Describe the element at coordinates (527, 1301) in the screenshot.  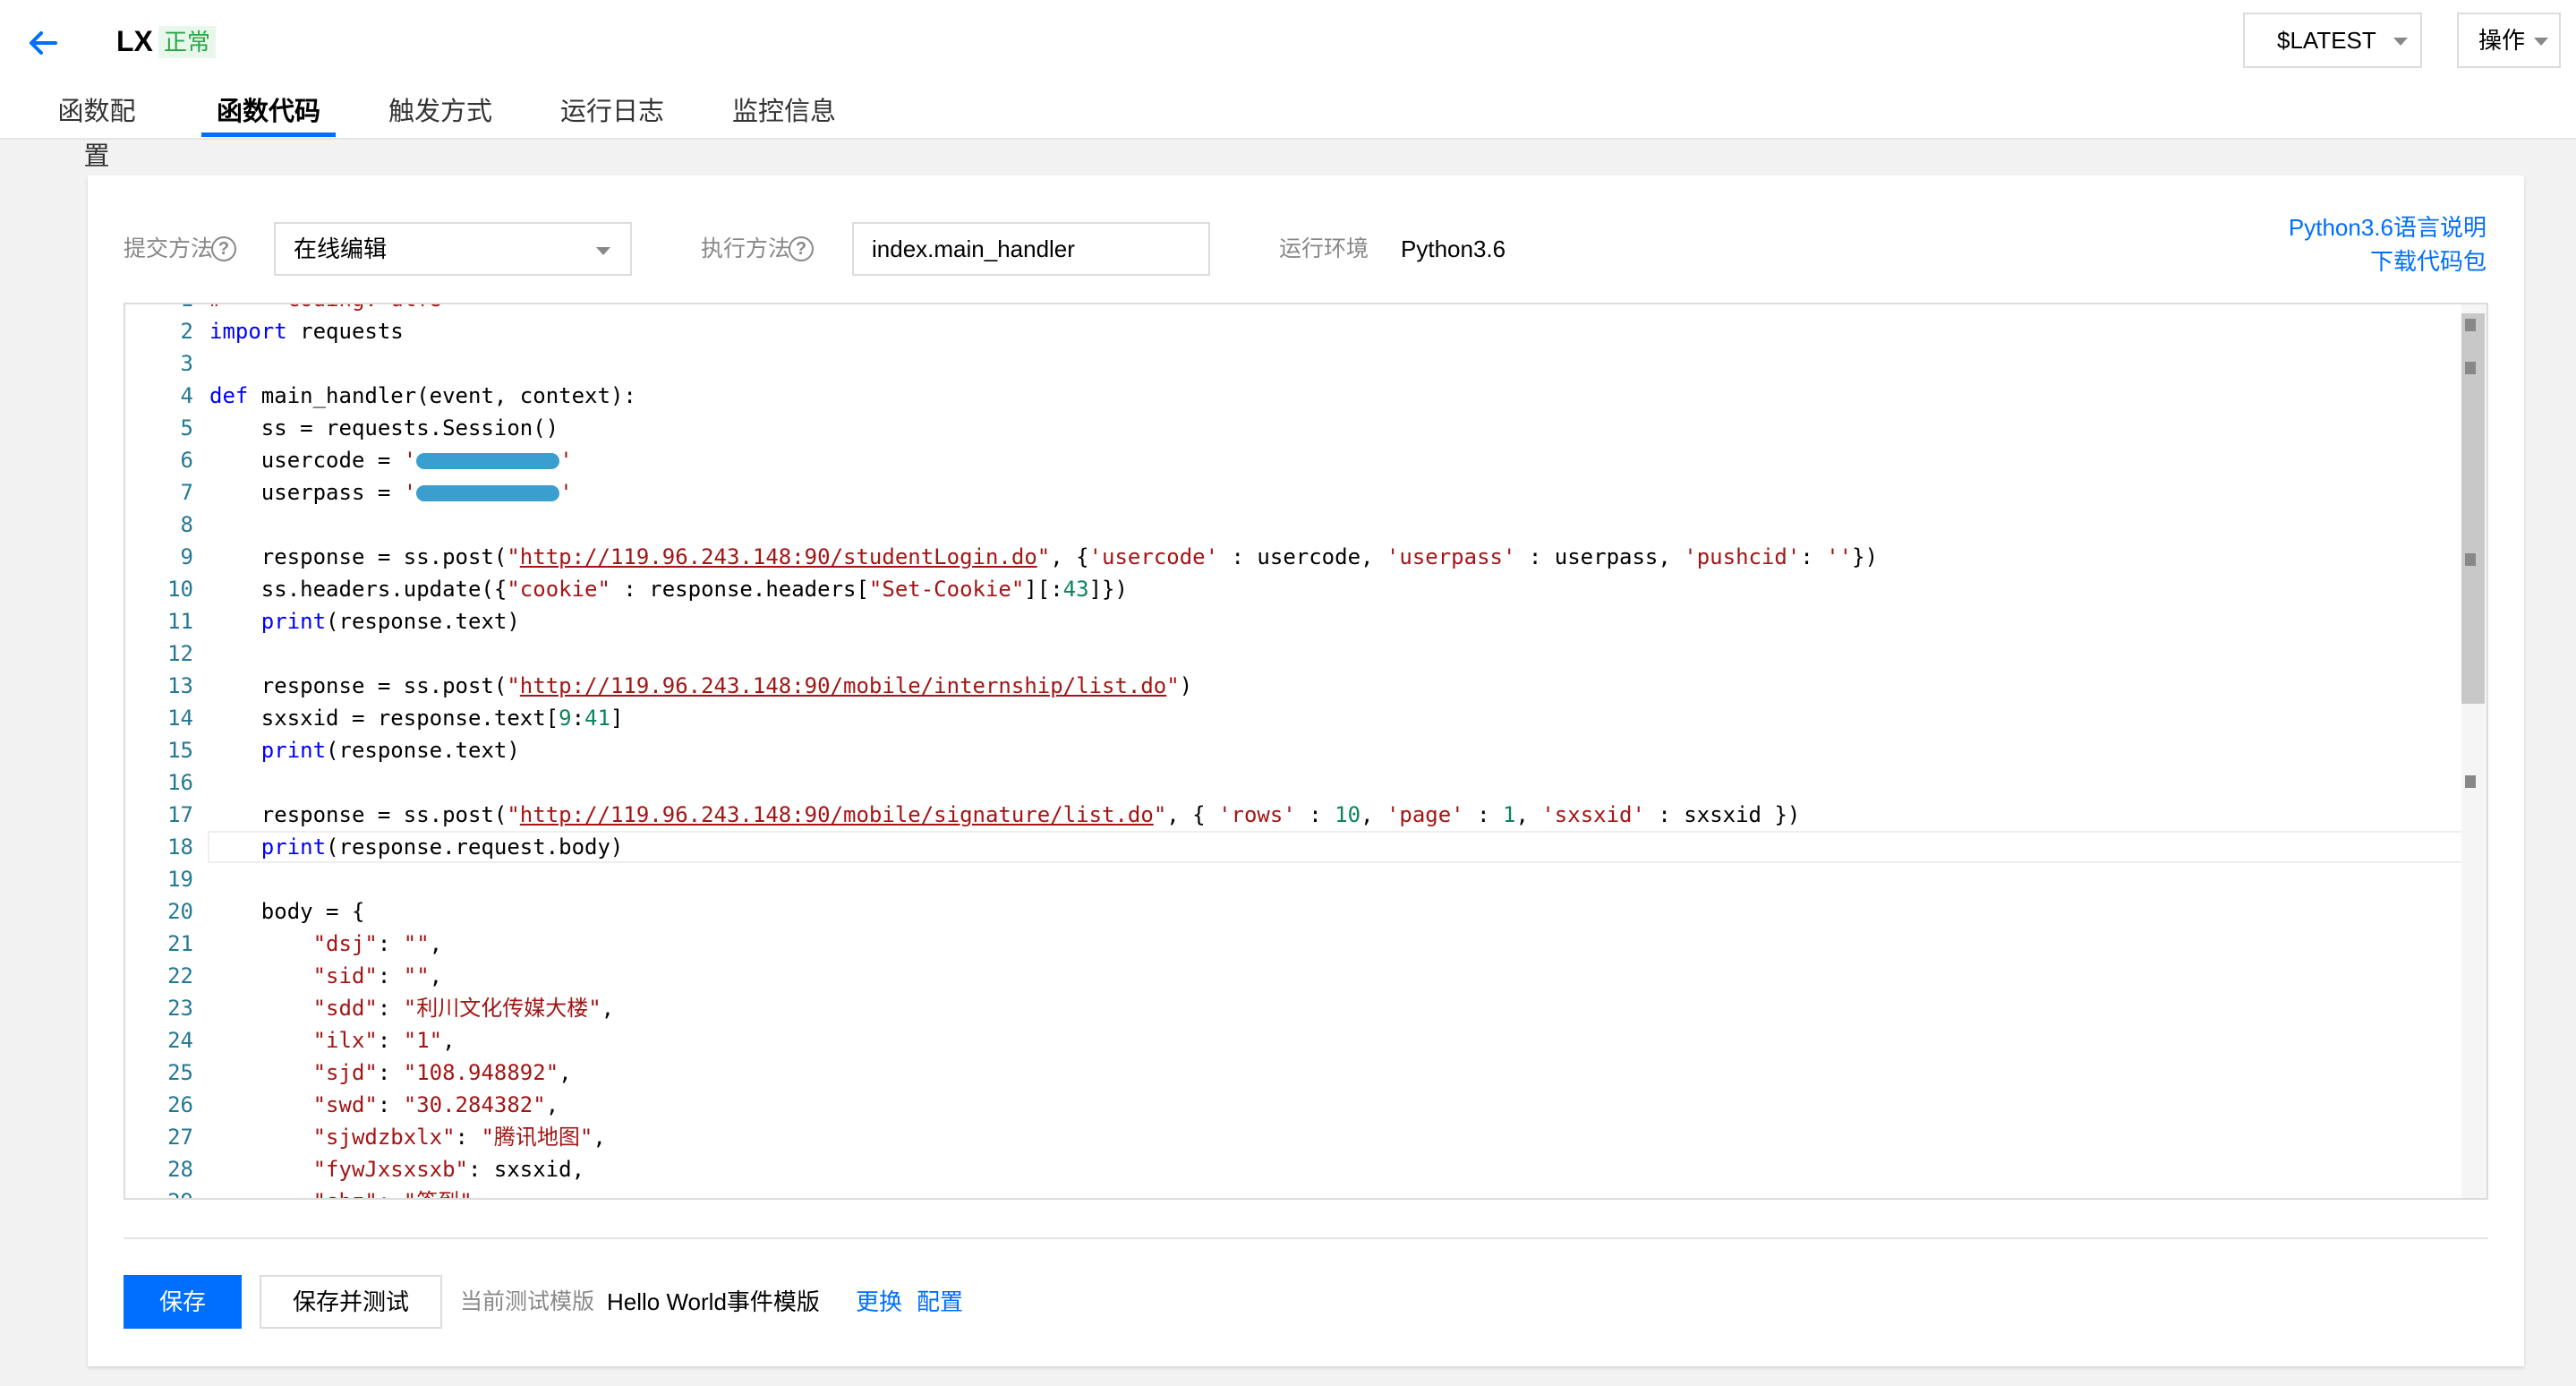
I see `test-template-label: 当前测试模版` at that location.